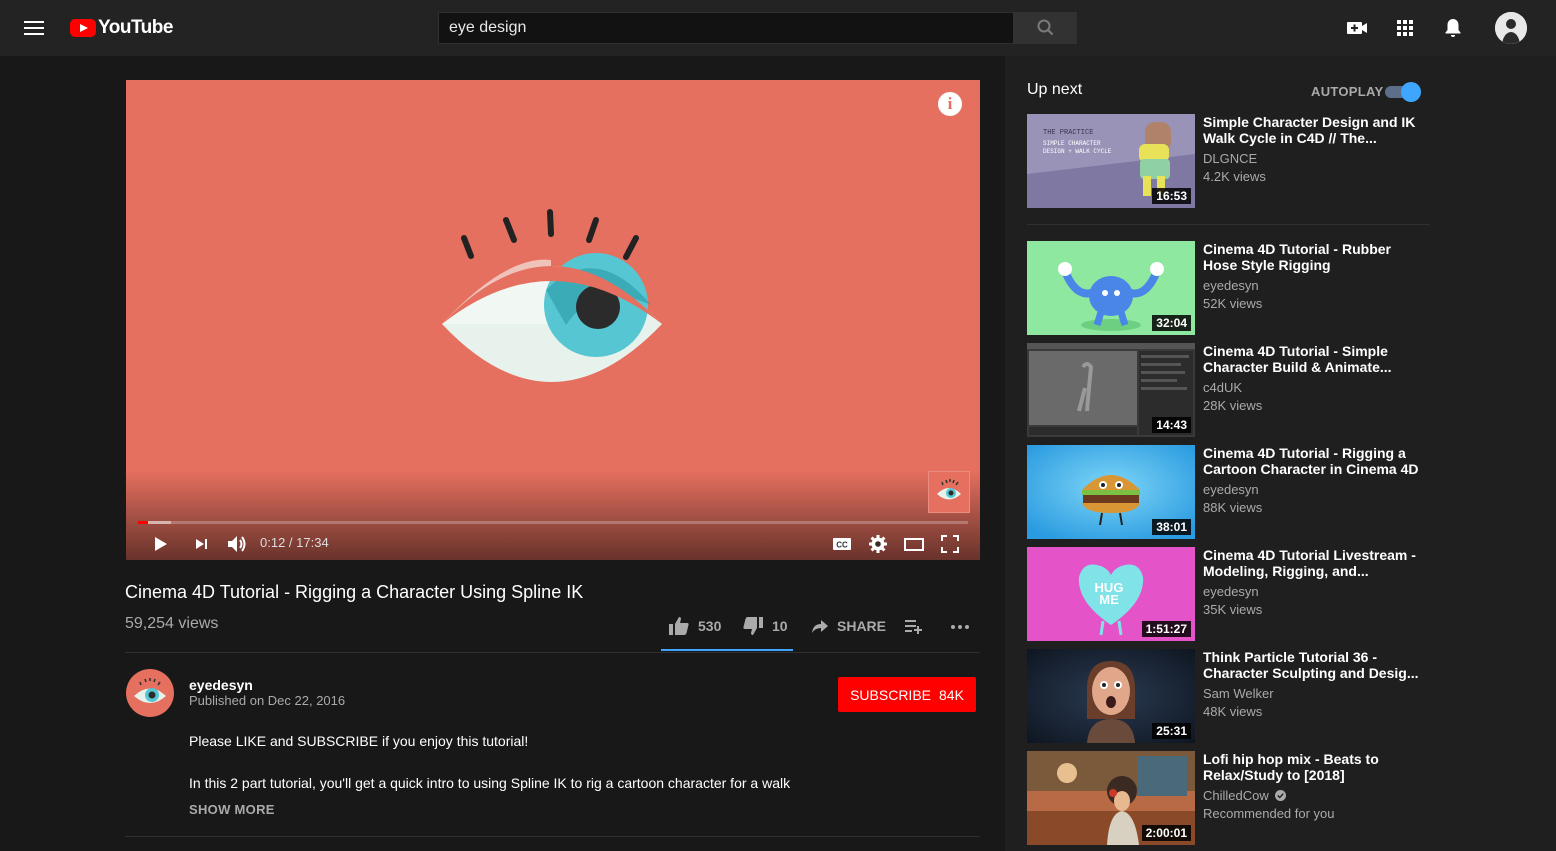  Describe the element at coordinates (1055, 89) in the screenshot. I see `up-next-heading: Up next` at that location.